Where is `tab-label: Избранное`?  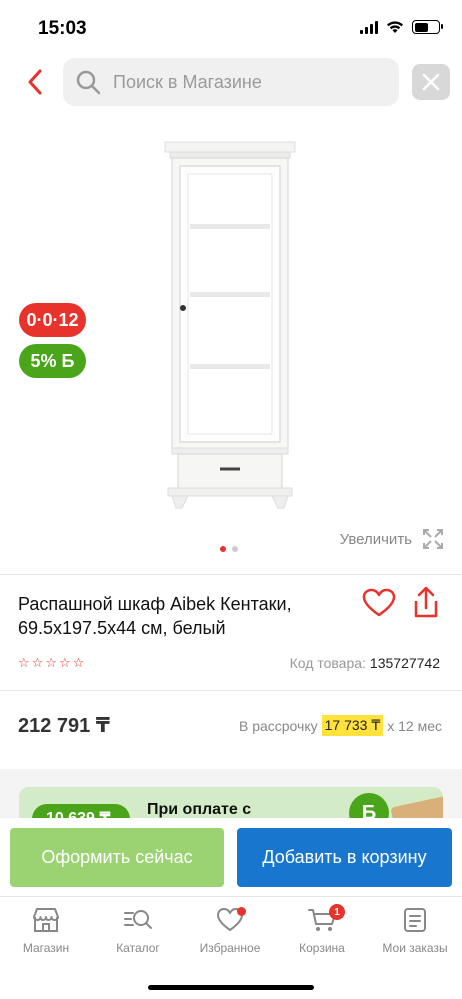
tab-label: Избранное is located at coordinates (230, 948).